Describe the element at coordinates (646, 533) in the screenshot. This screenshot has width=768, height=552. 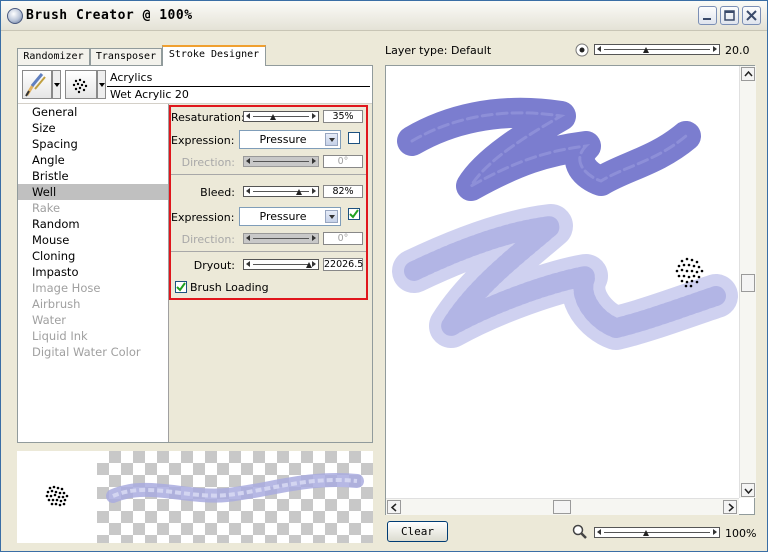
I see `zoom-slider-thumb` at that location.